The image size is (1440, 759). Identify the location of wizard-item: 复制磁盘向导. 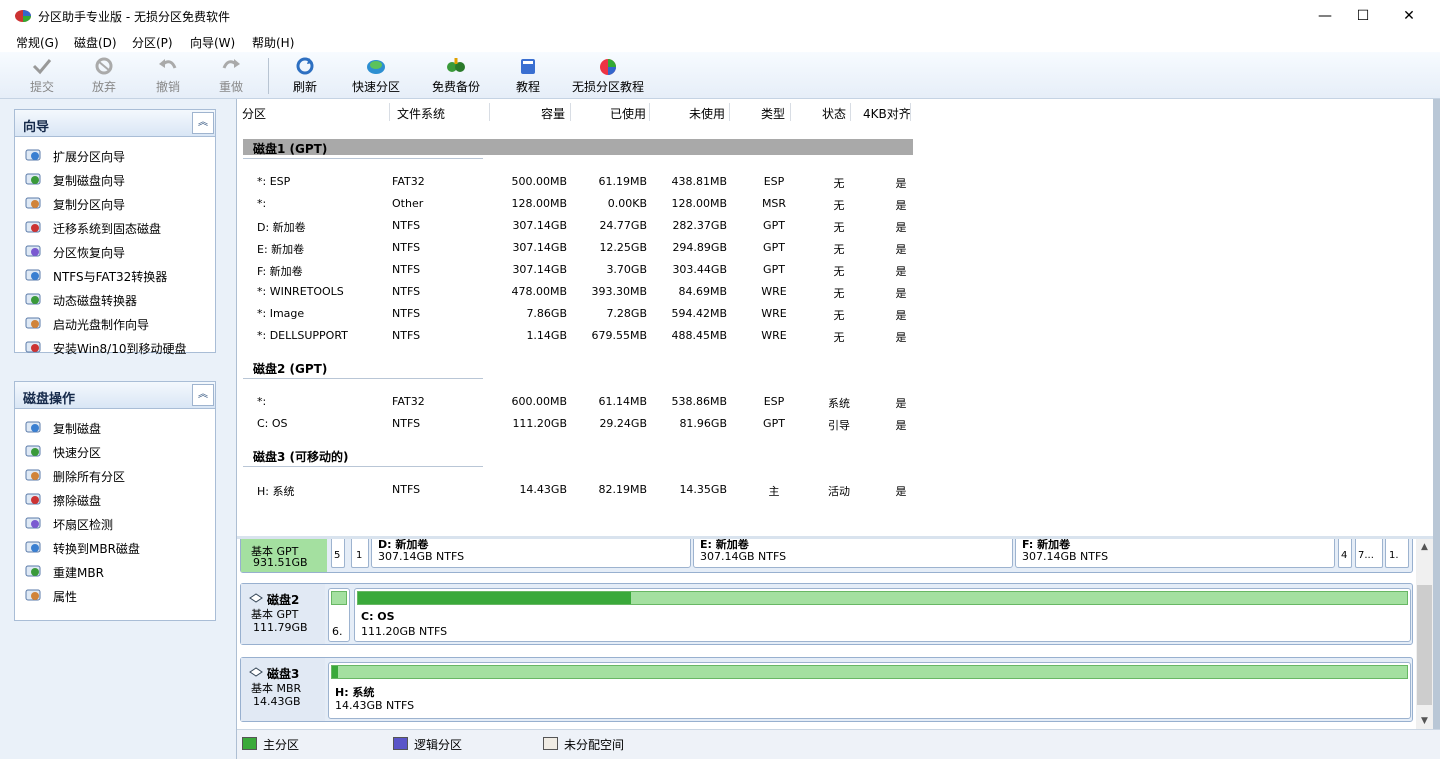
(115, 179).